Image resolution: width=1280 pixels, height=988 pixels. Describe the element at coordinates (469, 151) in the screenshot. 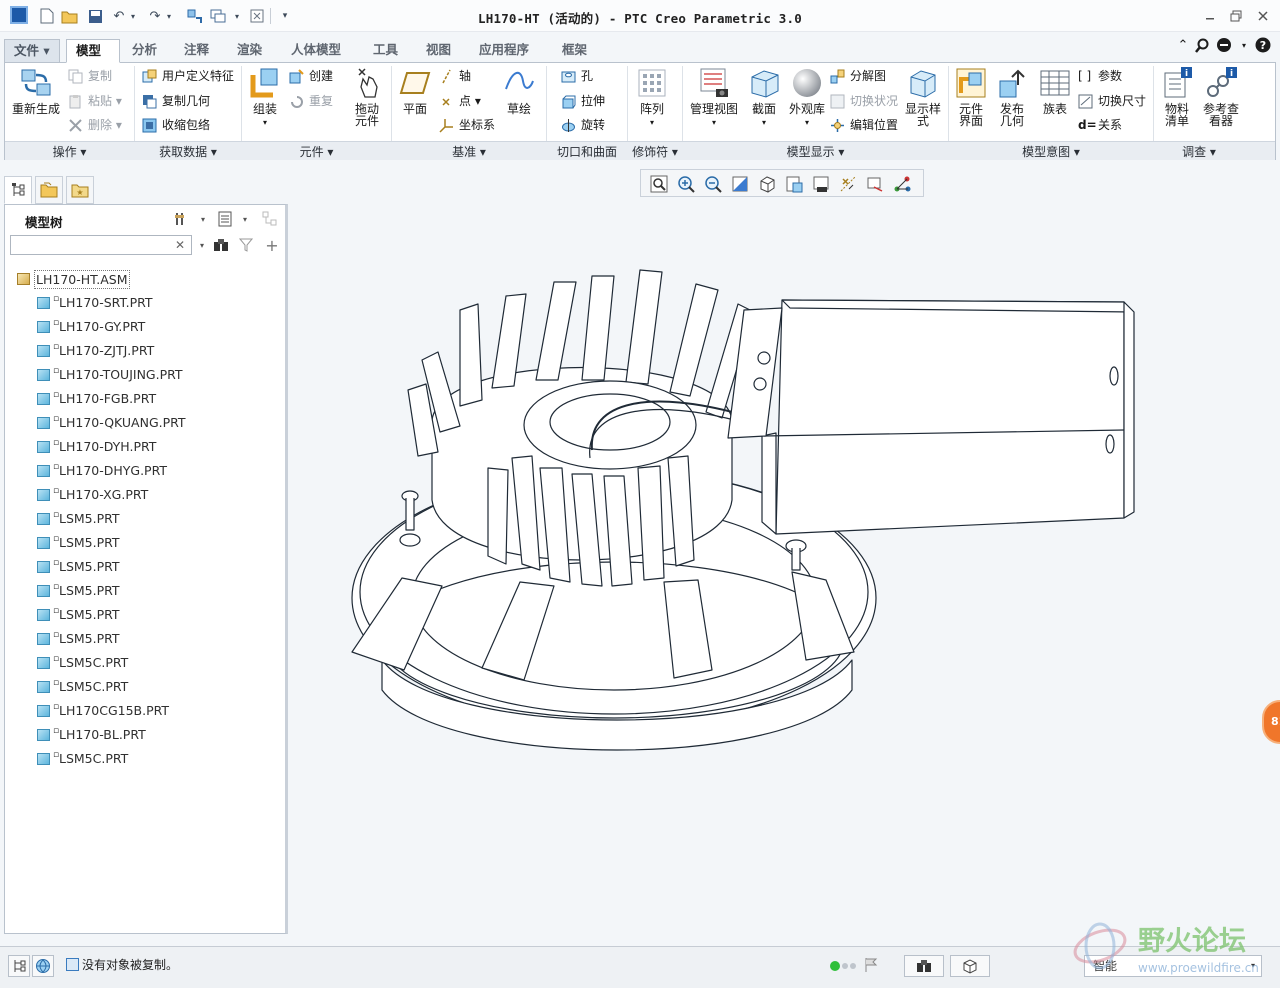

I see `group-datum: 基准 ▾` at that location.